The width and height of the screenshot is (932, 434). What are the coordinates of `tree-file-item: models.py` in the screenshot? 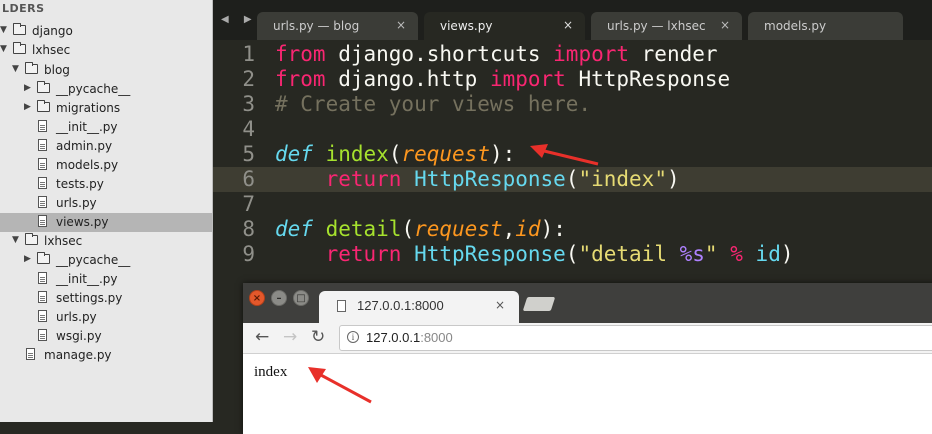 It's located at (106, 165).